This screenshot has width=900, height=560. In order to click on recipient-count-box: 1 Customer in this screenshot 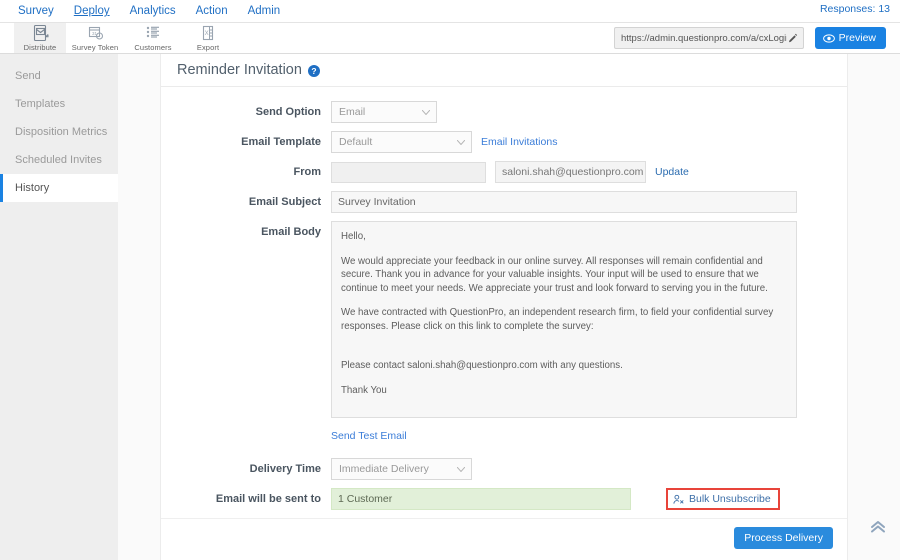, I will do `click(481, 499)`.